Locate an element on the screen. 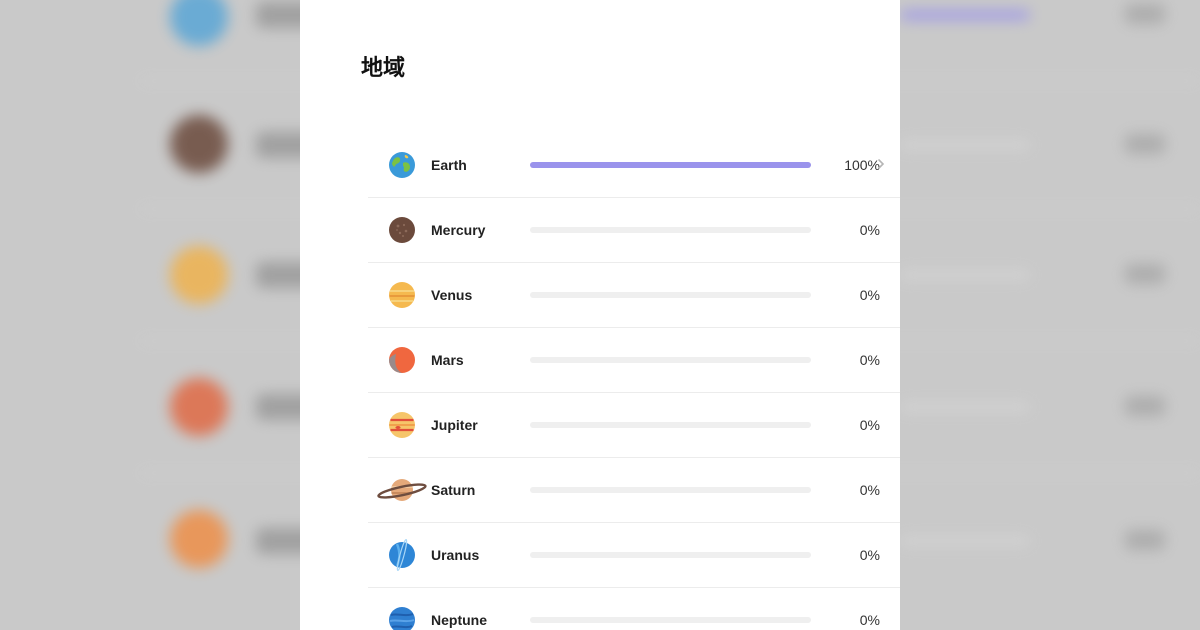  planet-row-earth: Earth 100% is located at coordinates (634, 165).